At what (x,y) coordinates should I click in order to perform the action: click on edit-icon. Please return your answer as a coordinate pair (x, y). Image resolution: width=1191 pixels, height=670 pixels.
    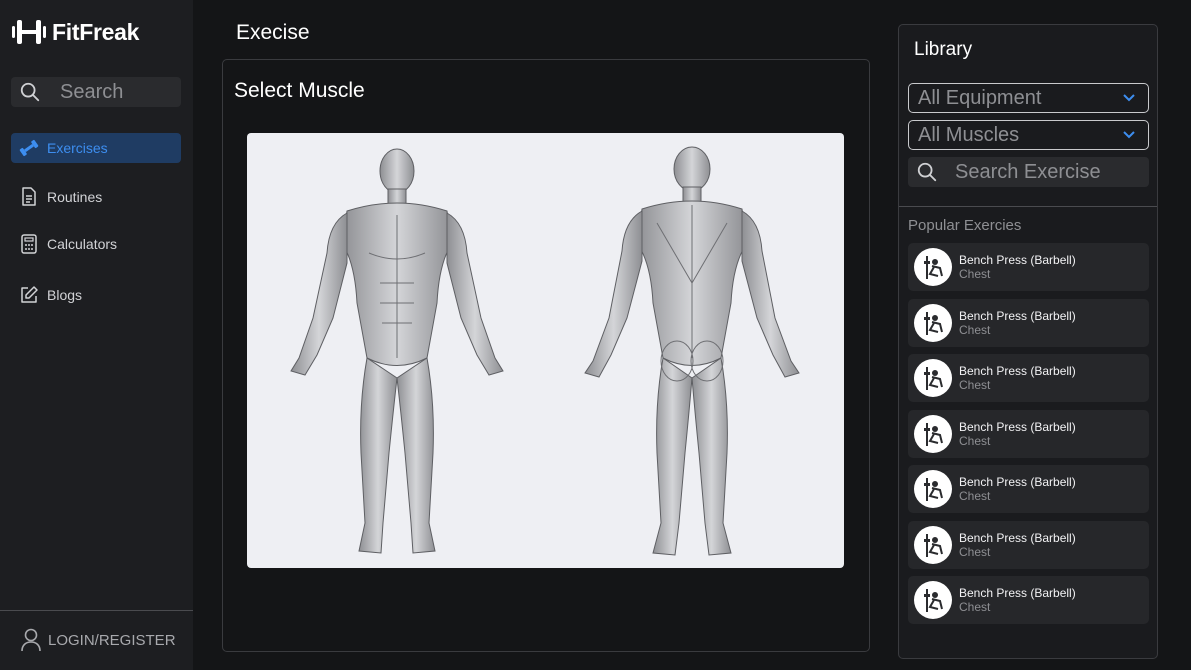
    Looking at the image, I should click on (29, 295).